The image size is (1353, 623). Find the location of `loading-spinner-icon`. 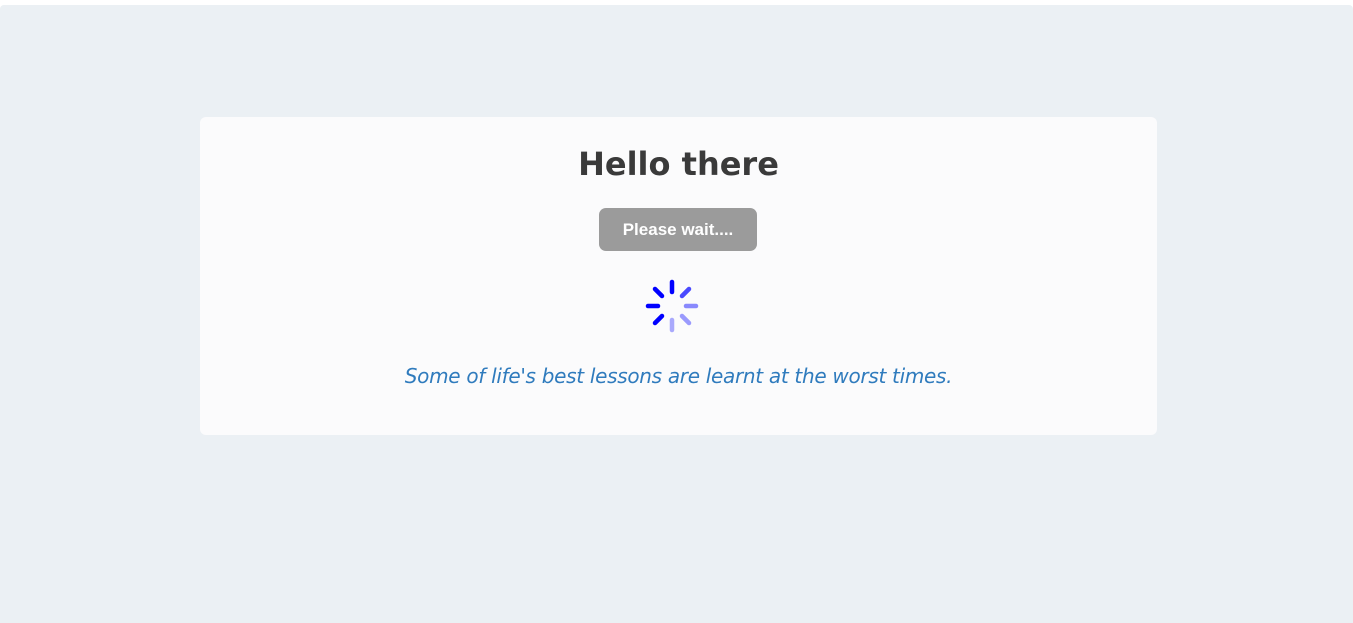

loading-spinner-icon is located at coordinates (672, 306).